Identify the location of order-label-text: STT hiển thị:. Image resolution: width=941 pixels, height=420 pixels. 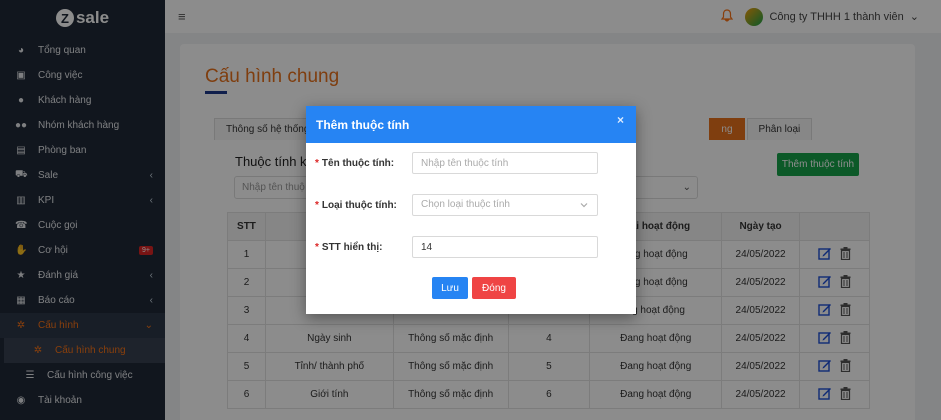
(352, 247).